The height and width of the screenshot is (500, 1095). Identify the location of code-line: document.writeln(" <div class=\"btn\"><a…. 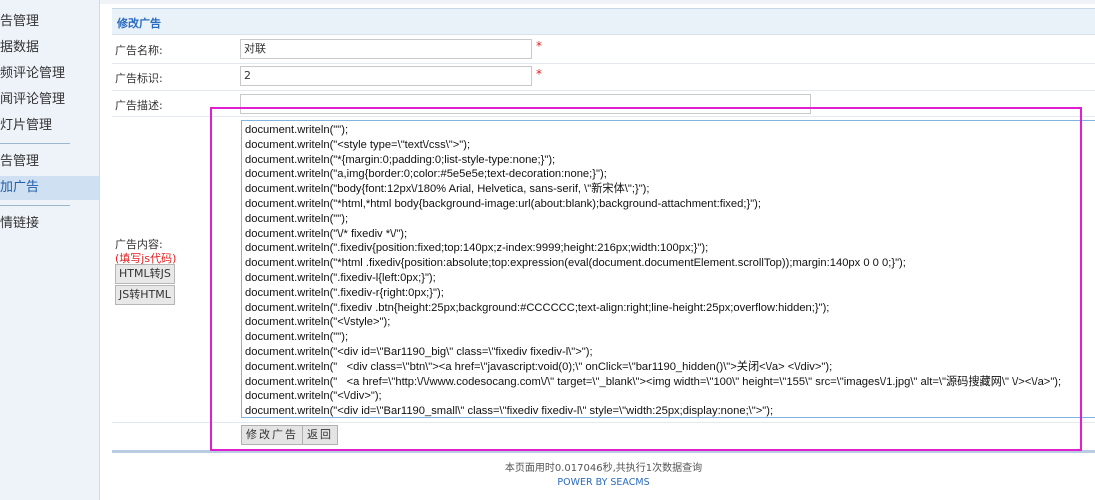
(539, 366).